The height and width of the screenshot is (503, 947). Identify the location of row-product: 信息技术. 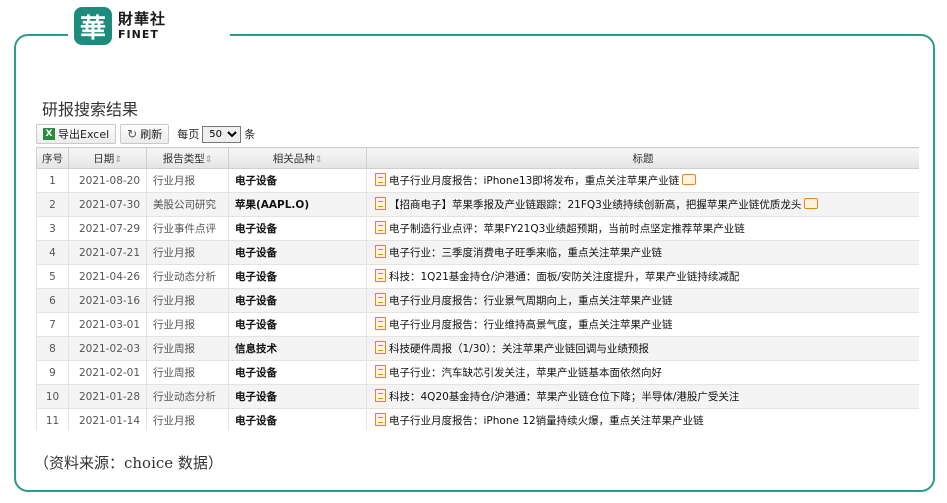
(297, 348).